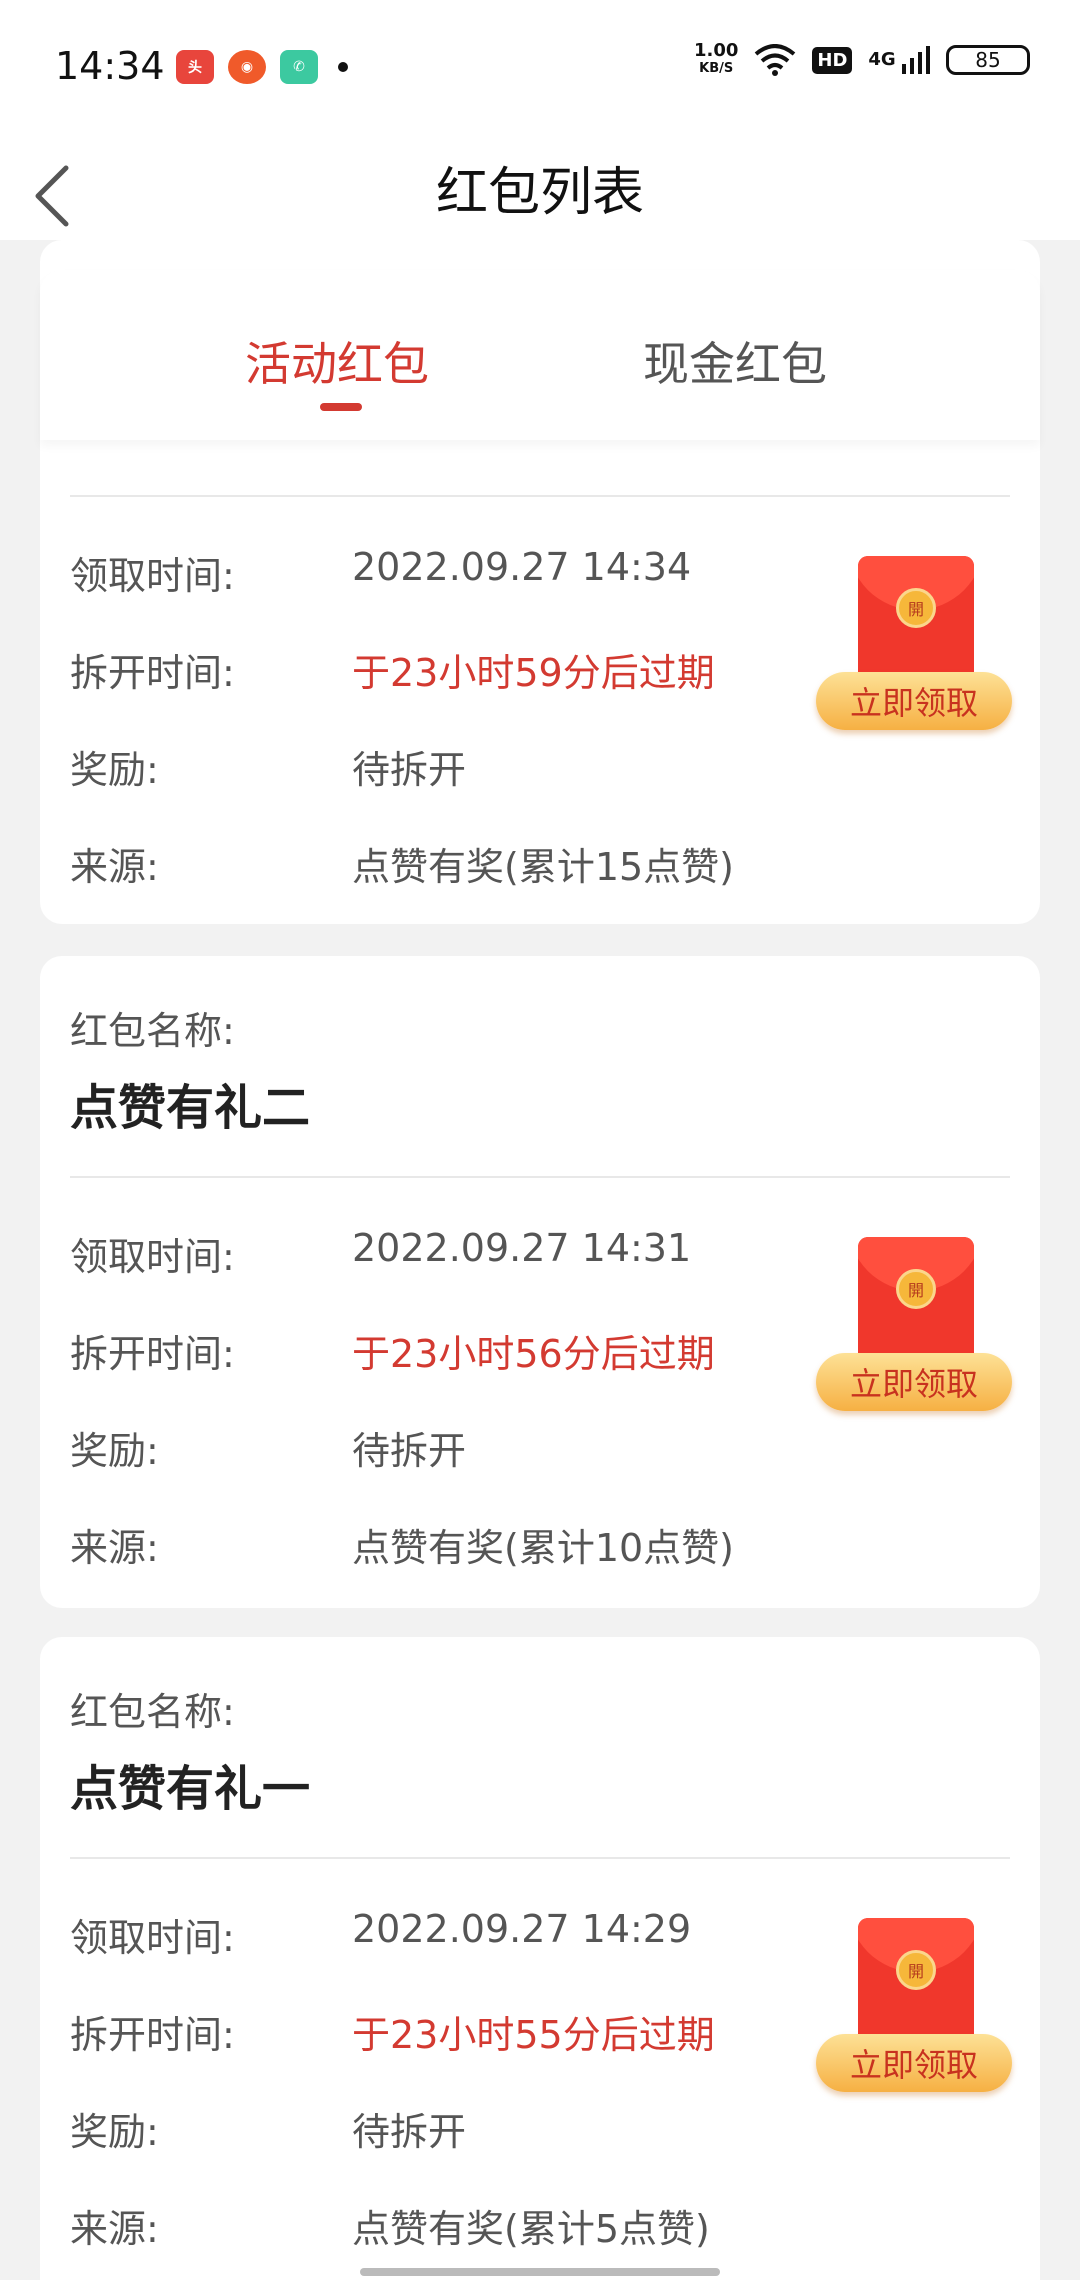 This screenshot has height=2280, width=1080. What do you see at coordinates (540, 2272) in the screenshot?
I see `home-indicator` at bounding box center [540, 2272].